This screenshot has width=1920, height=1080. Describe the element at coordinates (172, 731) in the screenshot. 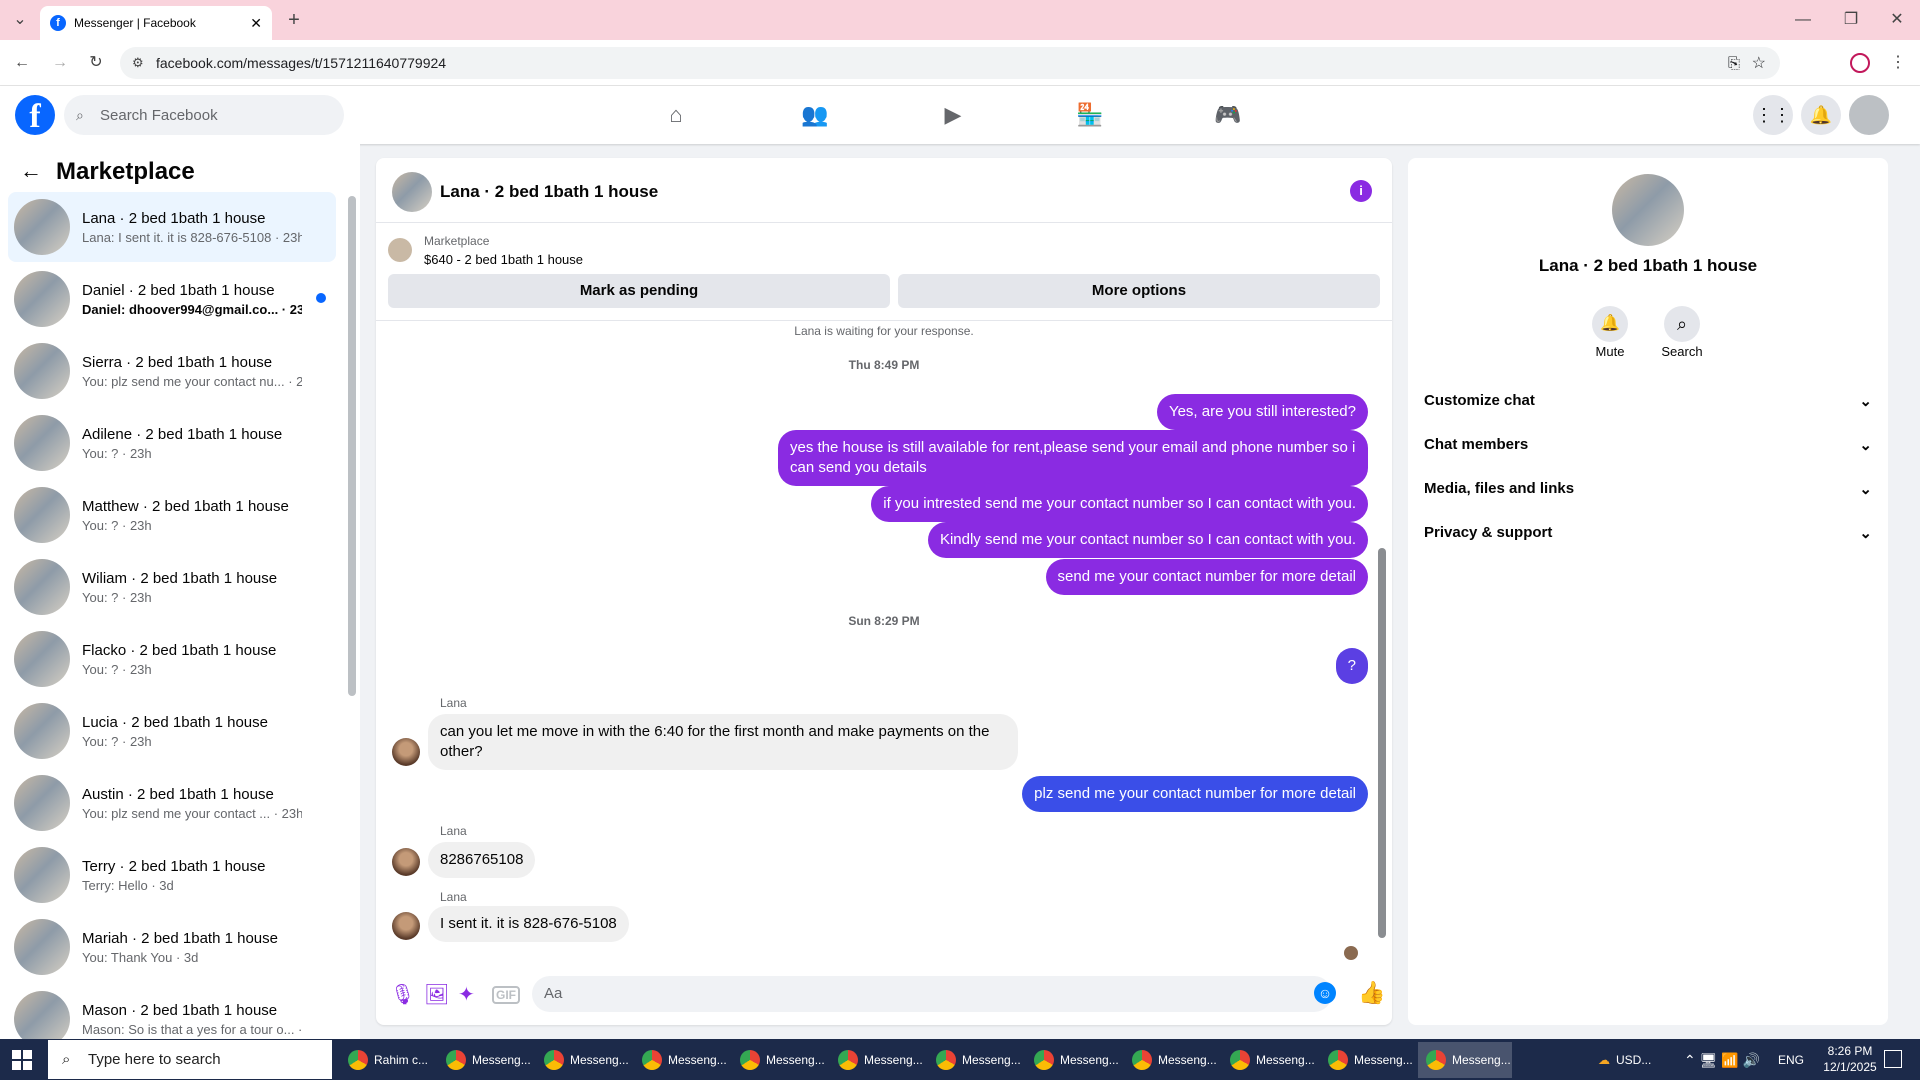

I see `conversation-item: Lucia · 2 bed 1bath 1 house You: ? · 23h` at that location.